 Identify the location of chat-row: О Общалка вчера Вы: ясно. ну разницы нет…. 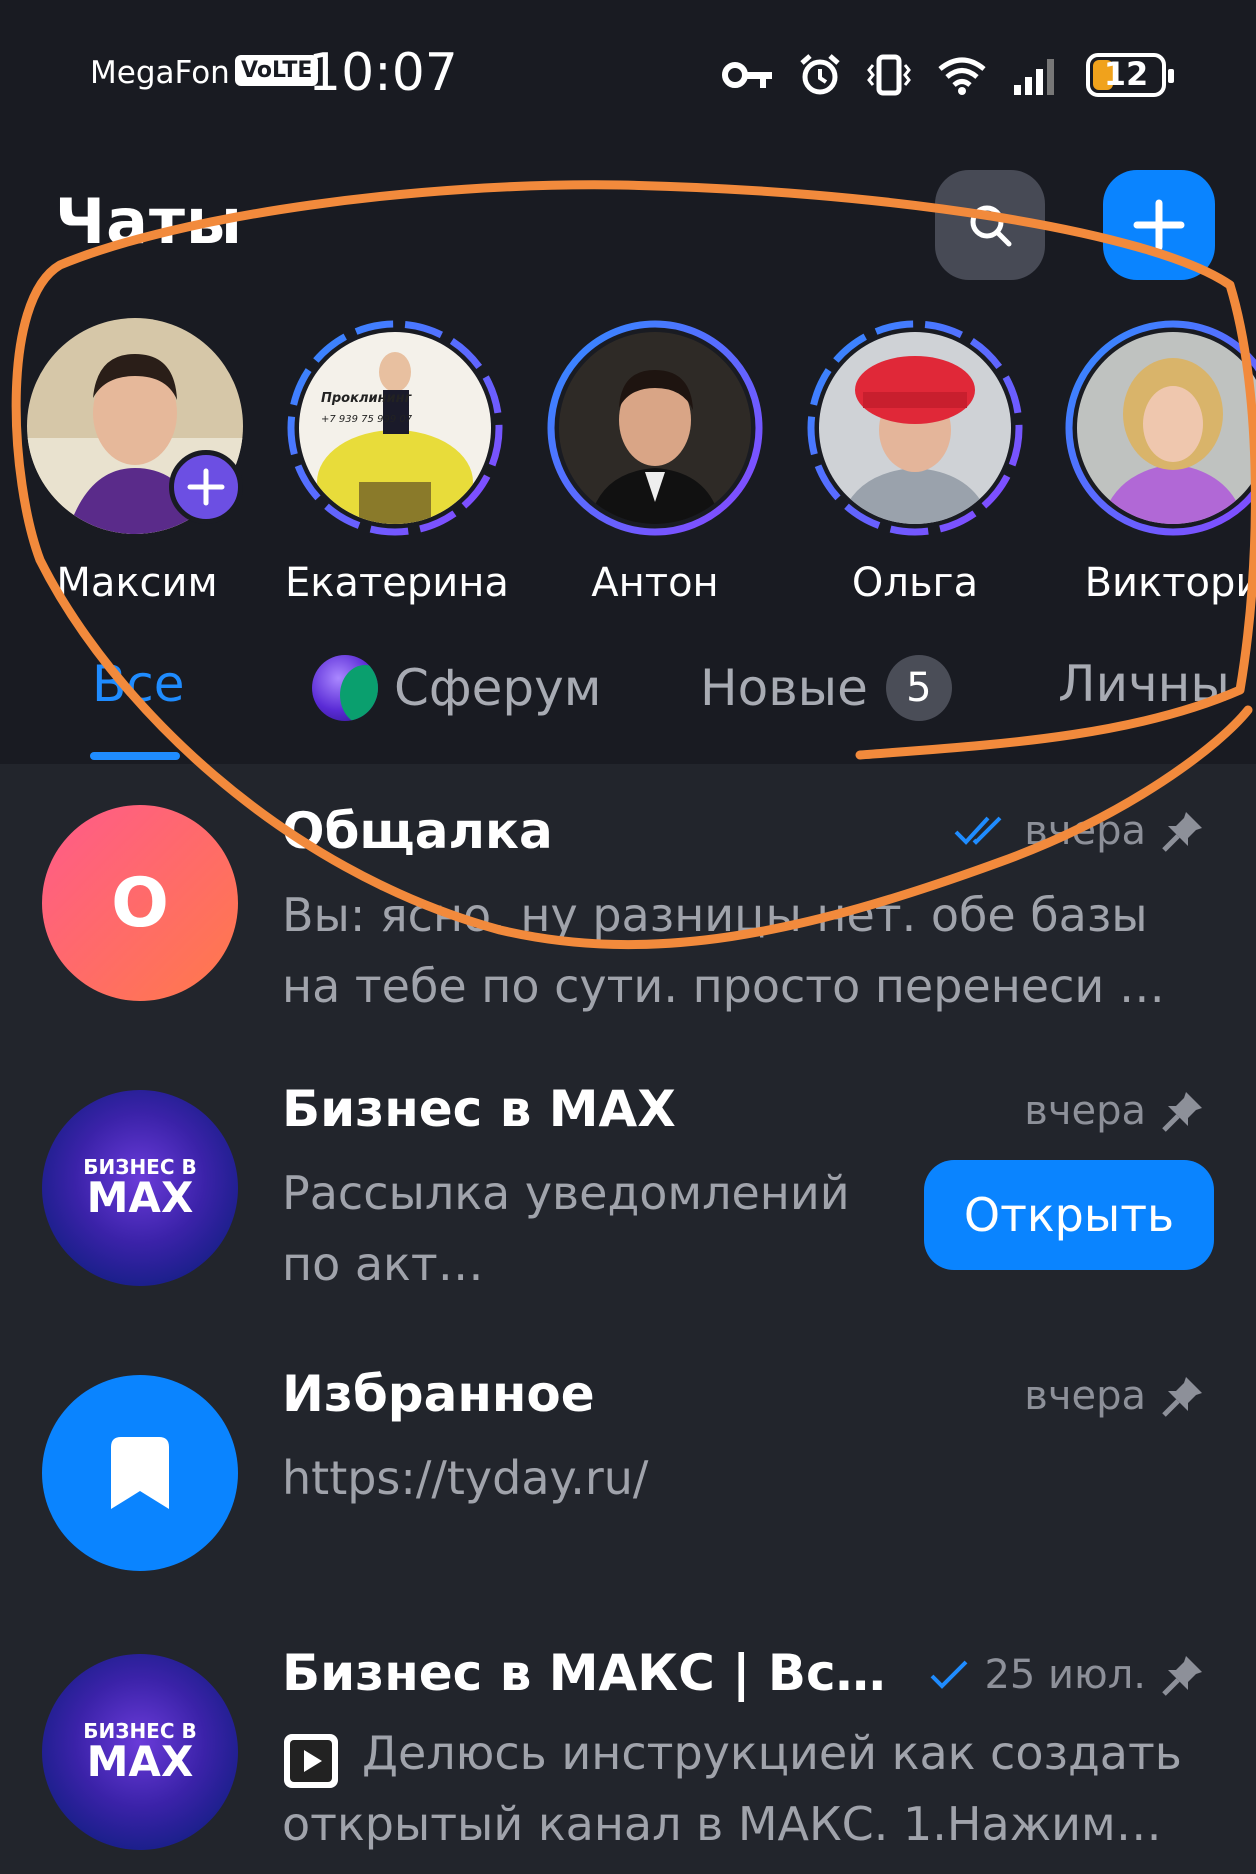
(628, 920).